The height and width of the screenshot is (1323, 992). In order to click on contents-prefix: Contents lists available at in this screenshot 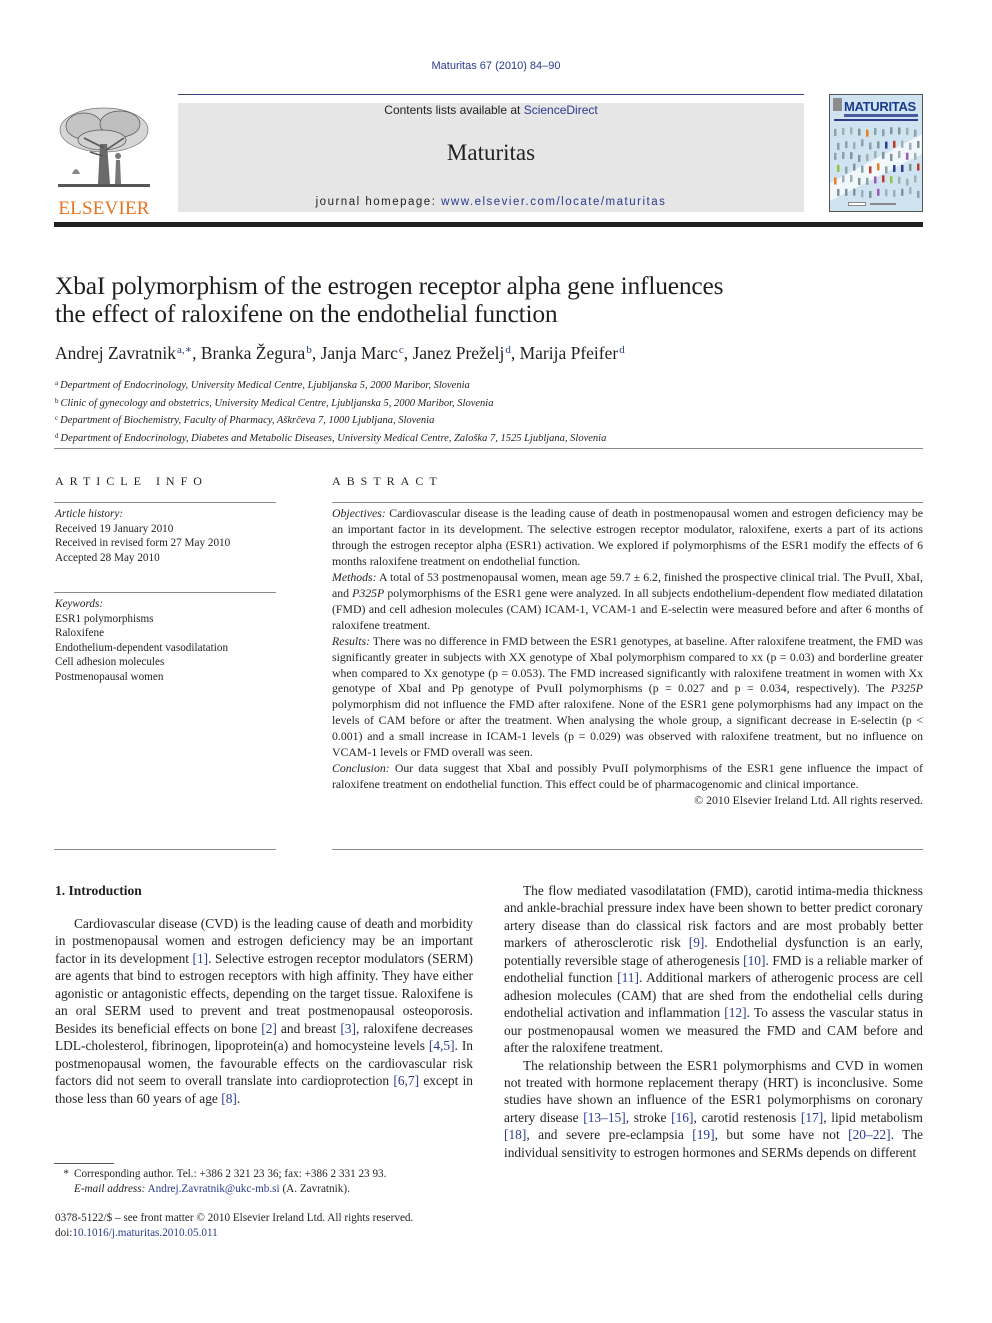, I will do `click(454, 110)`.